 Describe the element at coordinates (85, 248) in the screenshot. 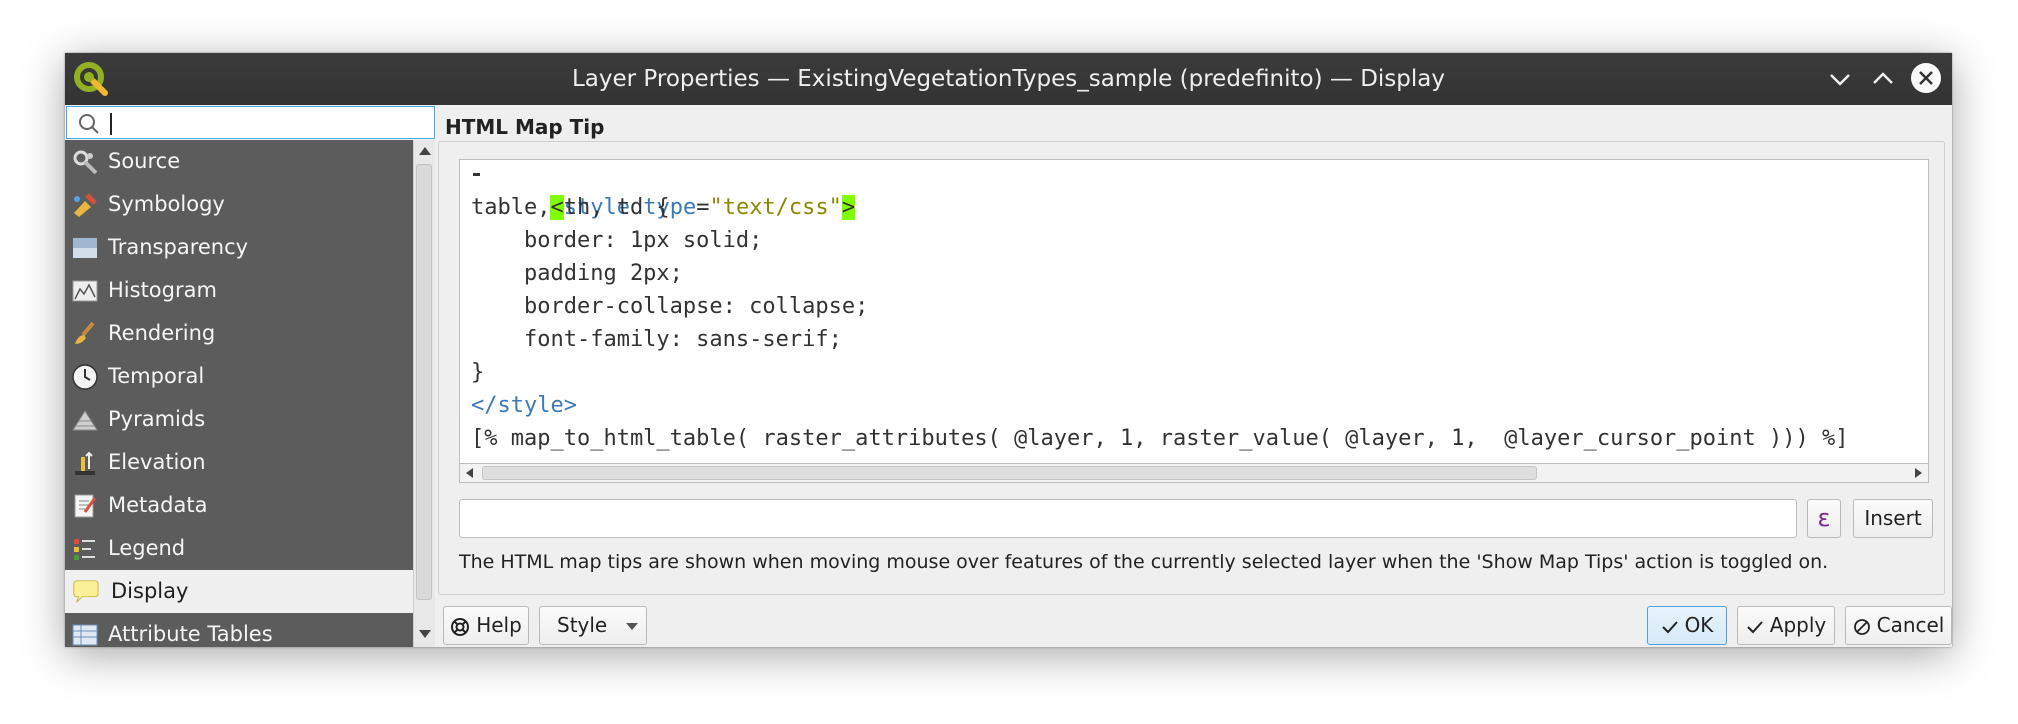

I see `transparency-icon` at that location.